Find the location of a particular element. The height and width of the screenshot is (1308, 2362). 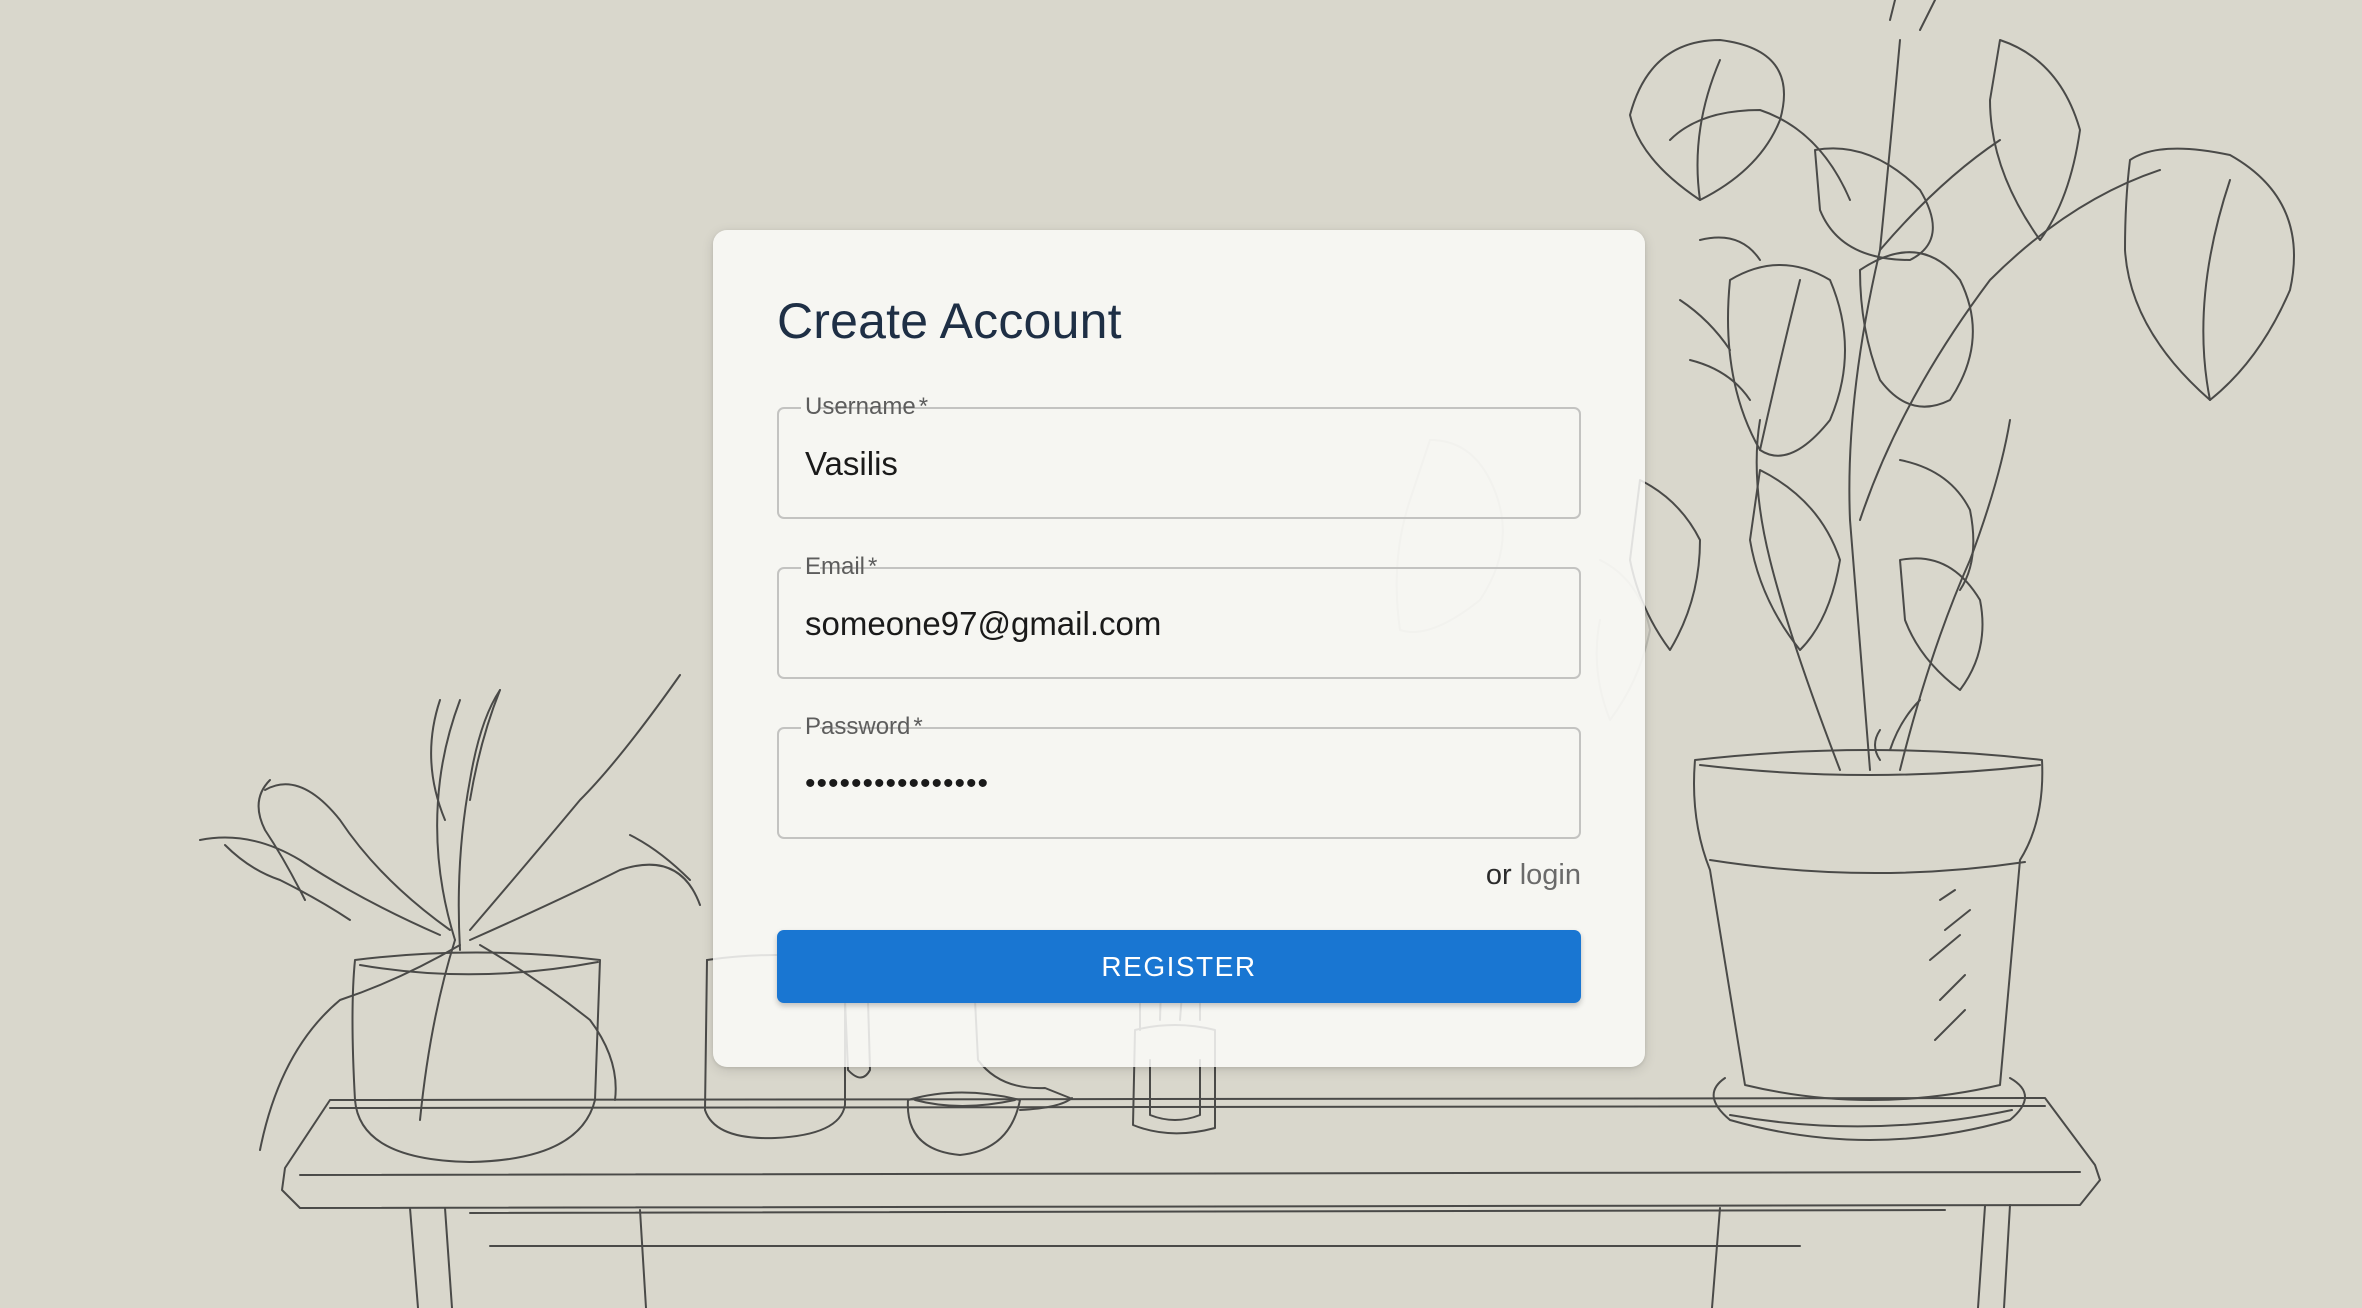

email-input is located at coordinates (1175, 624).